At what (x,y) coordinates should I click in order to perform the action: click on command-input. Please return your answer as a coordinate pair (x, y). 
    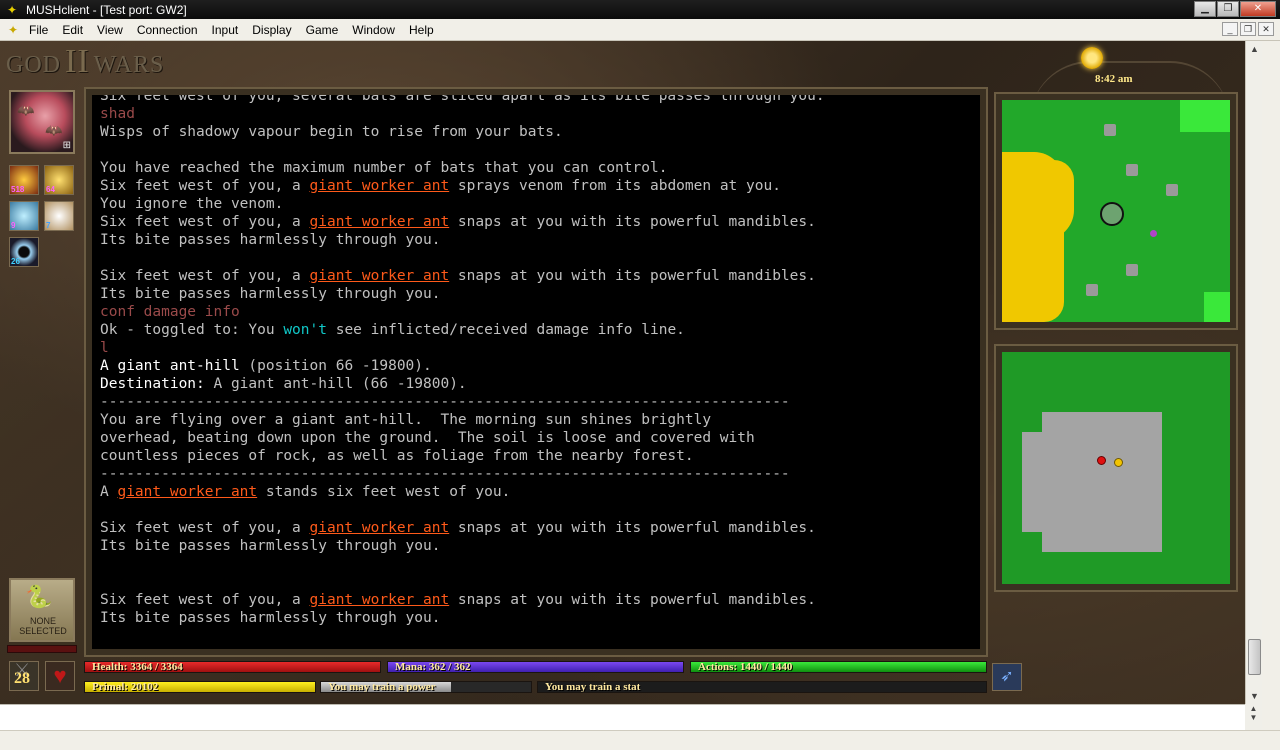
    Looking at the image, I should click on (622, 717).